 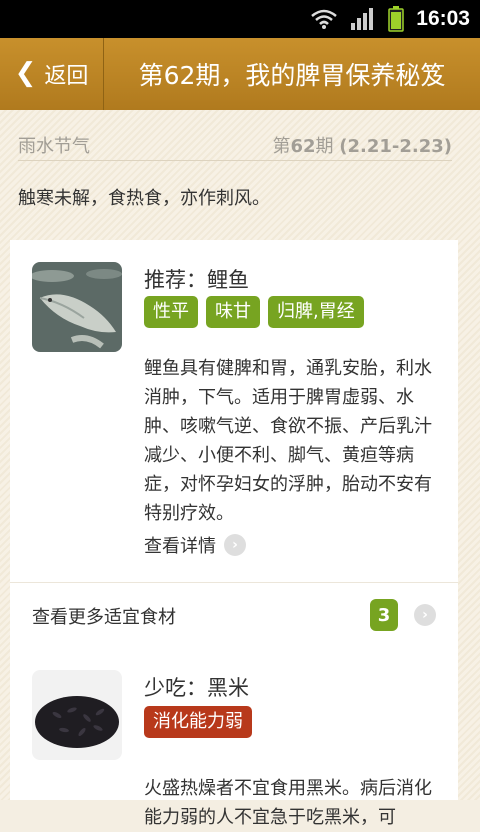 I want to click on back-button: ❮ 返回, so click(x=52, y=74).